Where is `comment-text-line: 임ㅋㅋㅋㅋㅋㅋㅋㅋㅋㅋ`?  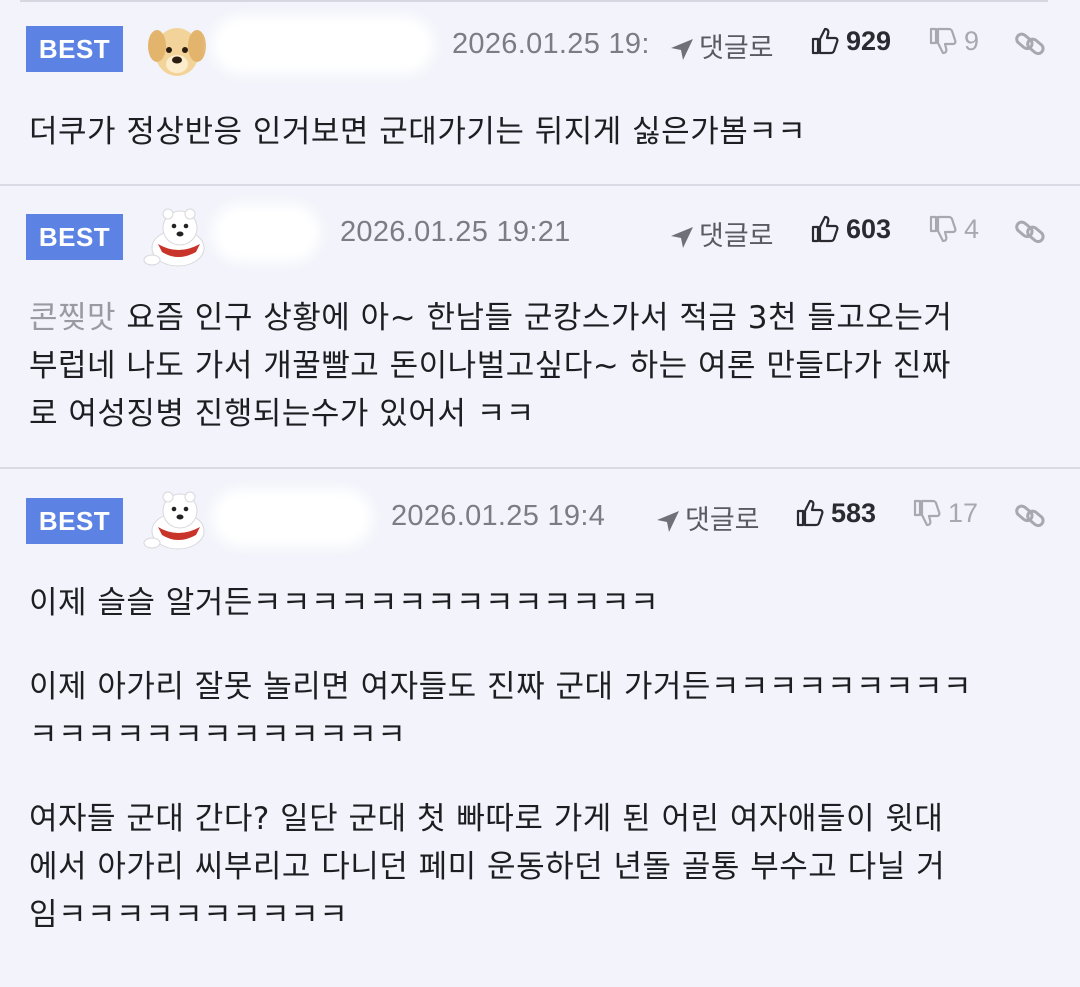 comment-text-line: 임ㅋㅋㅋㅋㅋㅋㅋㅋㅋㅋ is located at coordinates (189, 915).